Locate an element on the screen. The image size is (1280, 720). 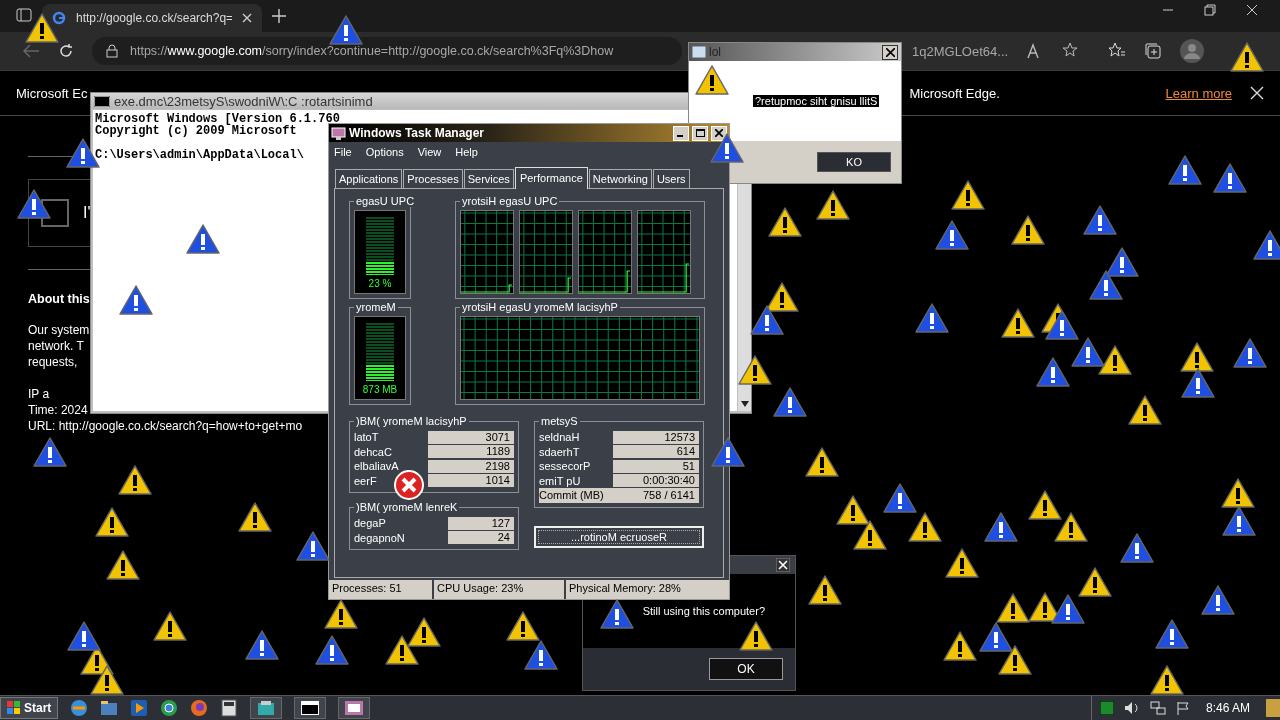
start-button: Start is located at coordinates (29, 708).